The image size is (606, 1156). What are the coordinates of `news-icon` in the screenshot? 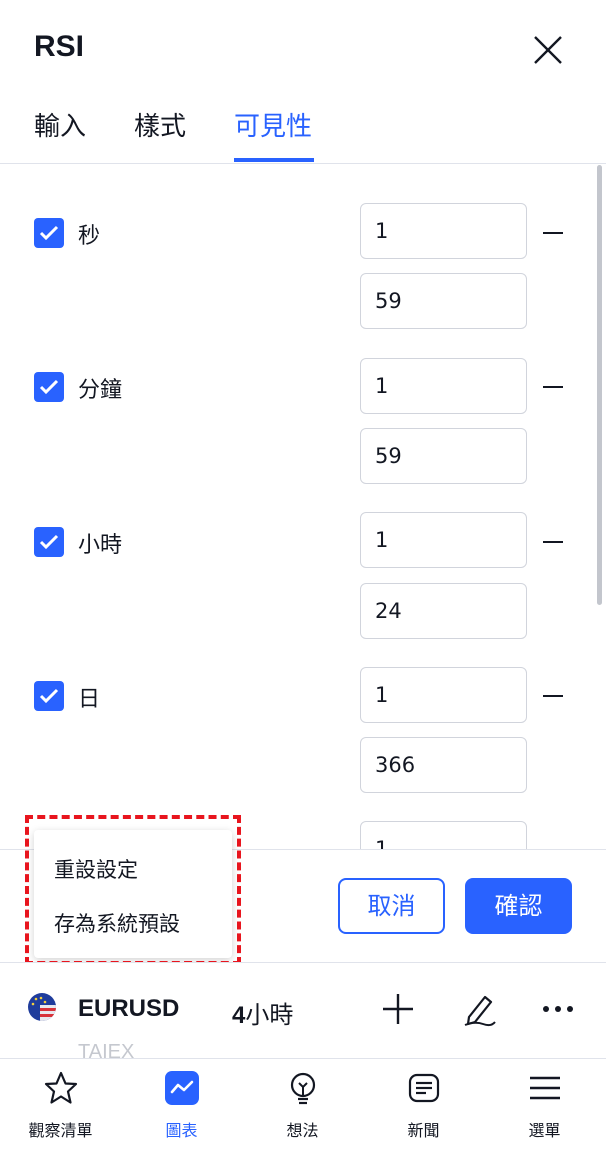 It's located at (424, 1088).